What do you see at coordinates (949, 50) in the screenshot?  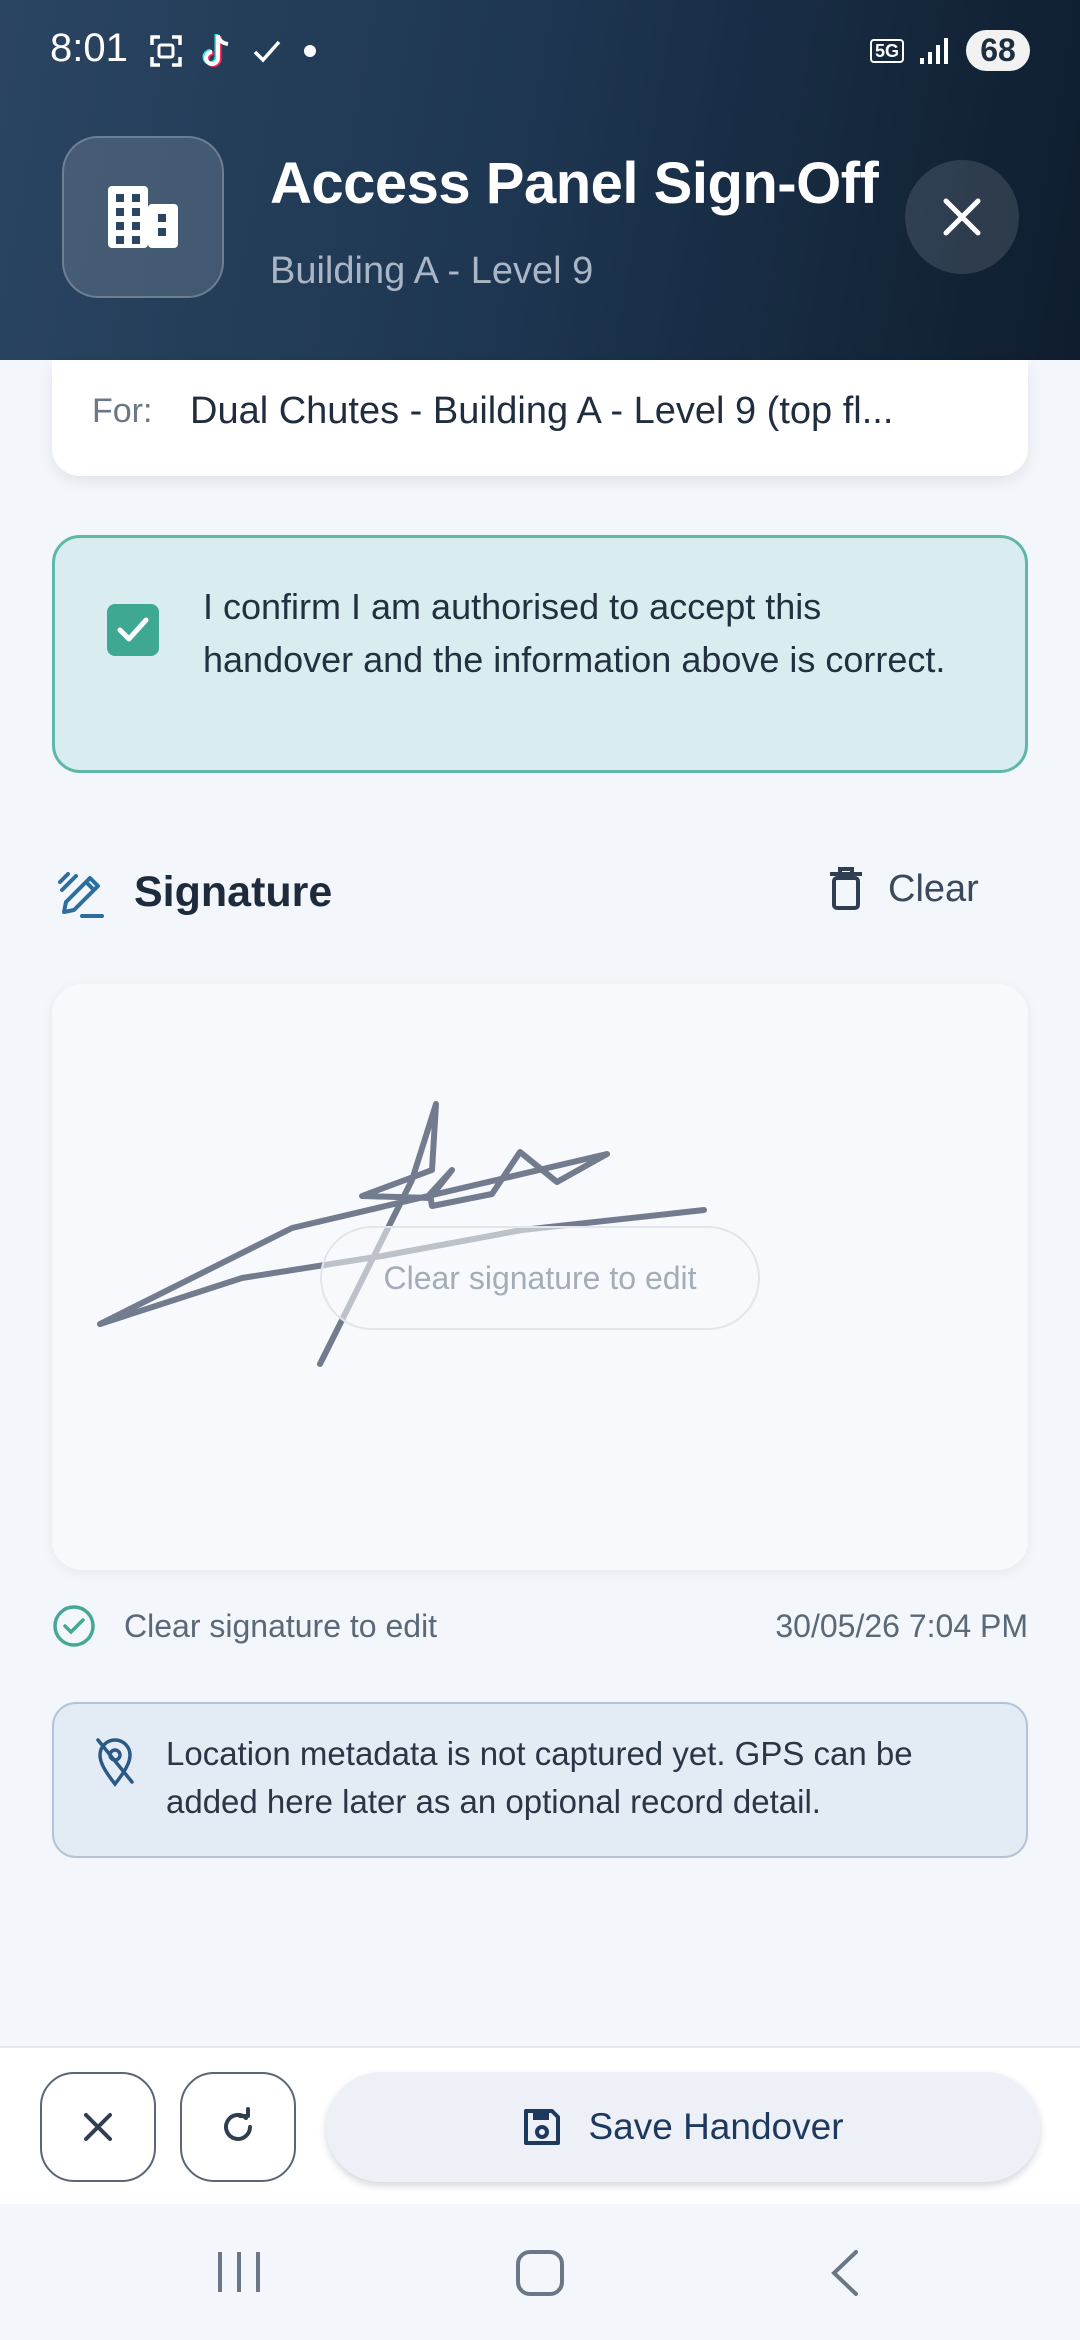 I see `status-icons-right: 5G 68` at bounding box center [949, 50].